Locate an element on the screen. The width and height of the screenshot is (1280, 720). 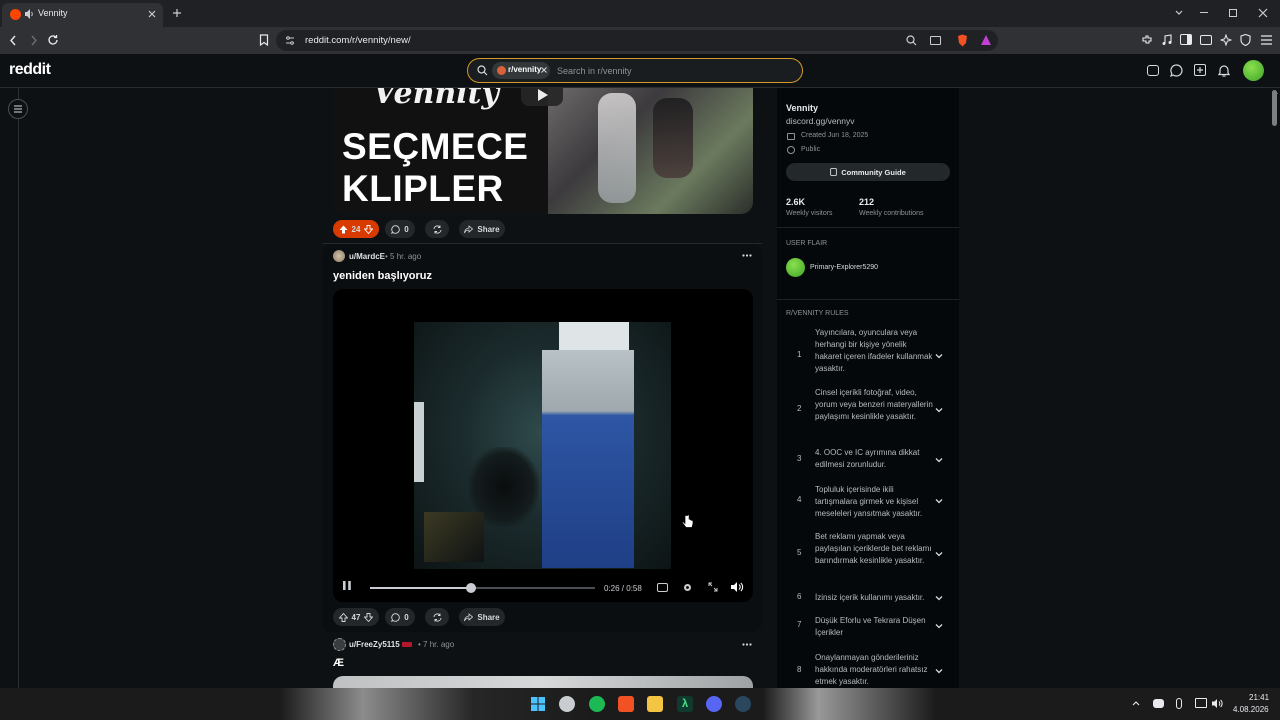
clock-date: 4.08.2026 is located at coordinates (1251, 709).